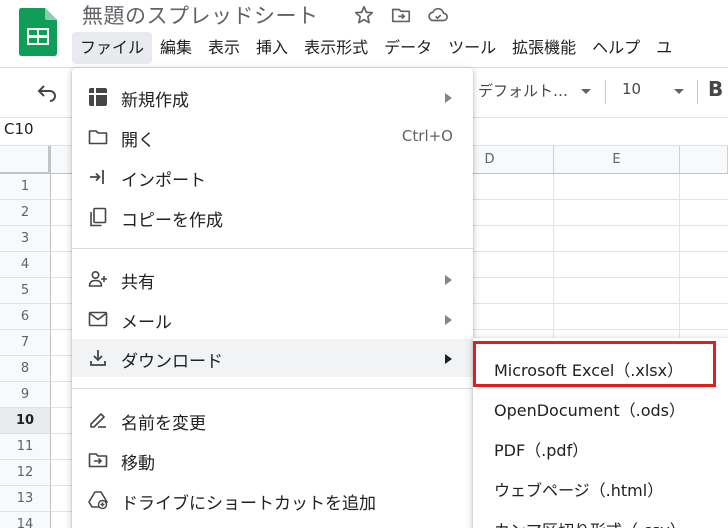 This screenshot has width=728, height=528. Describe the element at coordinates (408, 48) in the screenshot. I see `menu-data: データ` at that location.